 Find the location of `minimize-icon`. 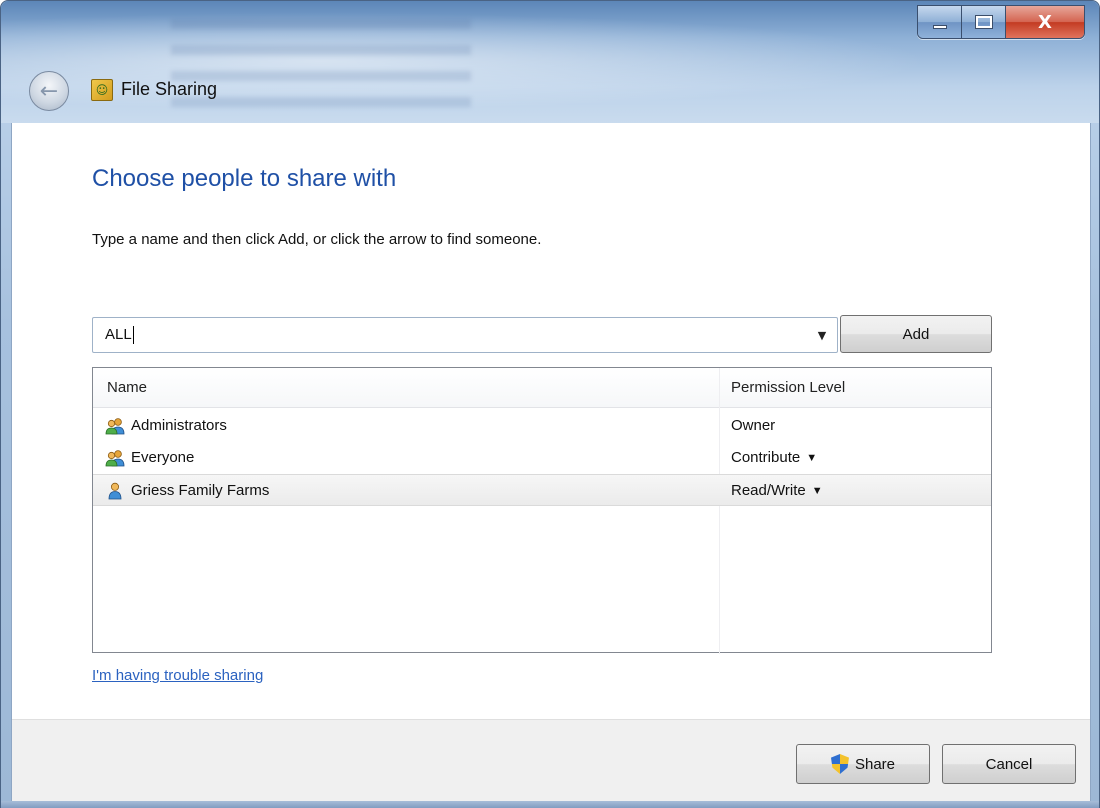

minimize-icon is located at coordinates (939, 27).